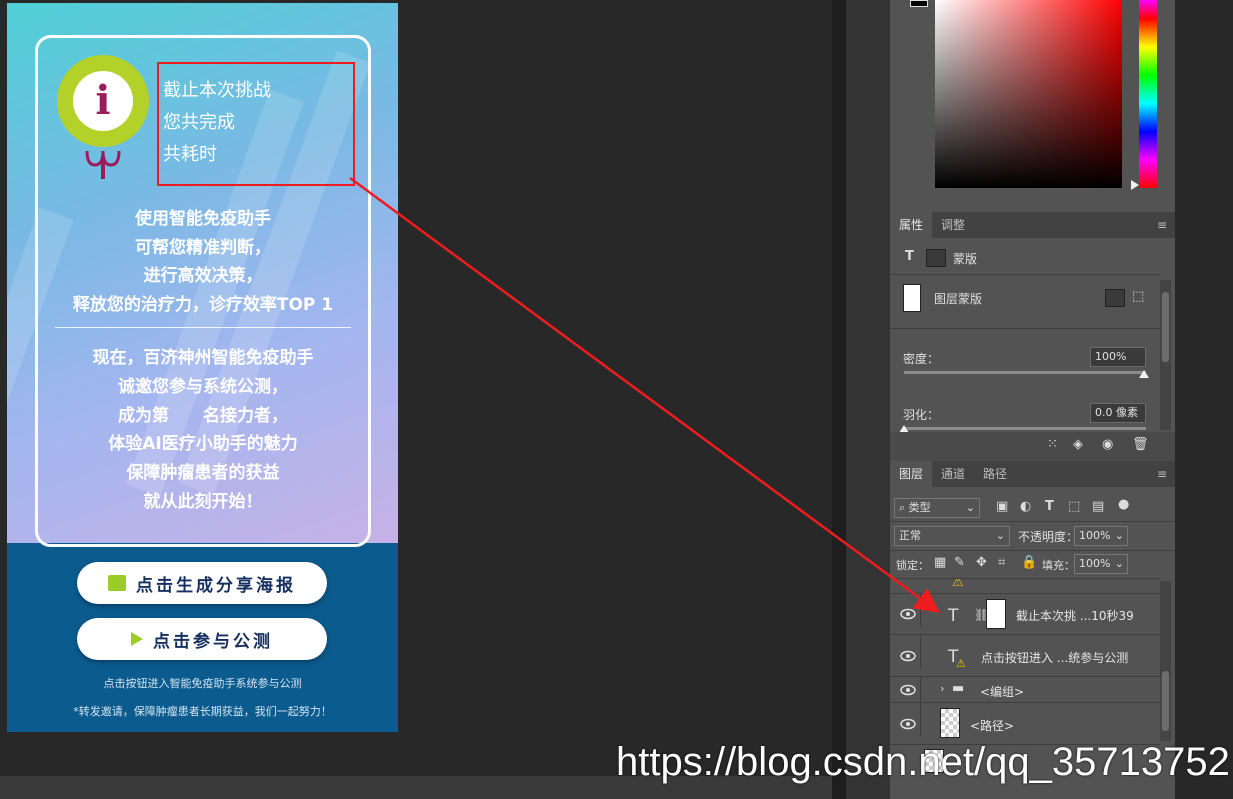 The image size is (1233, 799). I want to click on watermark-url: https://blog.csdn.net/qq_35713752, so click(923, 762).